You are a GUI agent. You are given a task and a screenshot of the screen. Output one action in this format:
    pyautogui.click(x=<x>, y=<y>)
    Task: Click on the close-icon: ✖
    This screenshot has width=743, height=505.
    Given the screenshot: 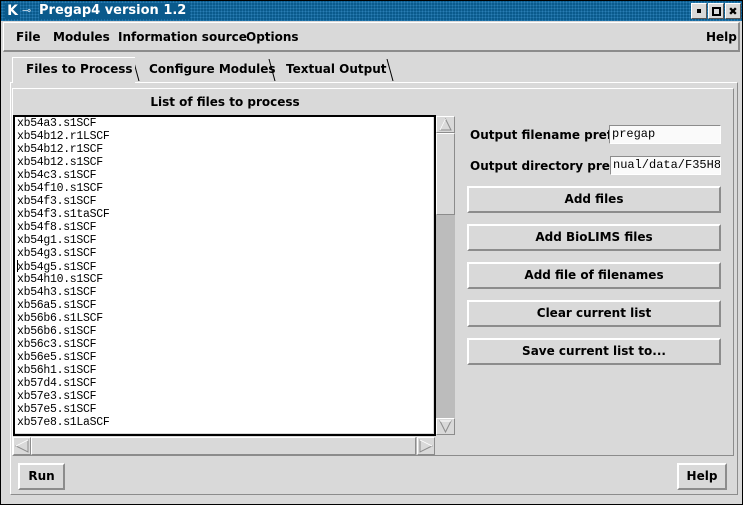 What is the action you would take?
    pyautogui.click(x=733, y=11)
    